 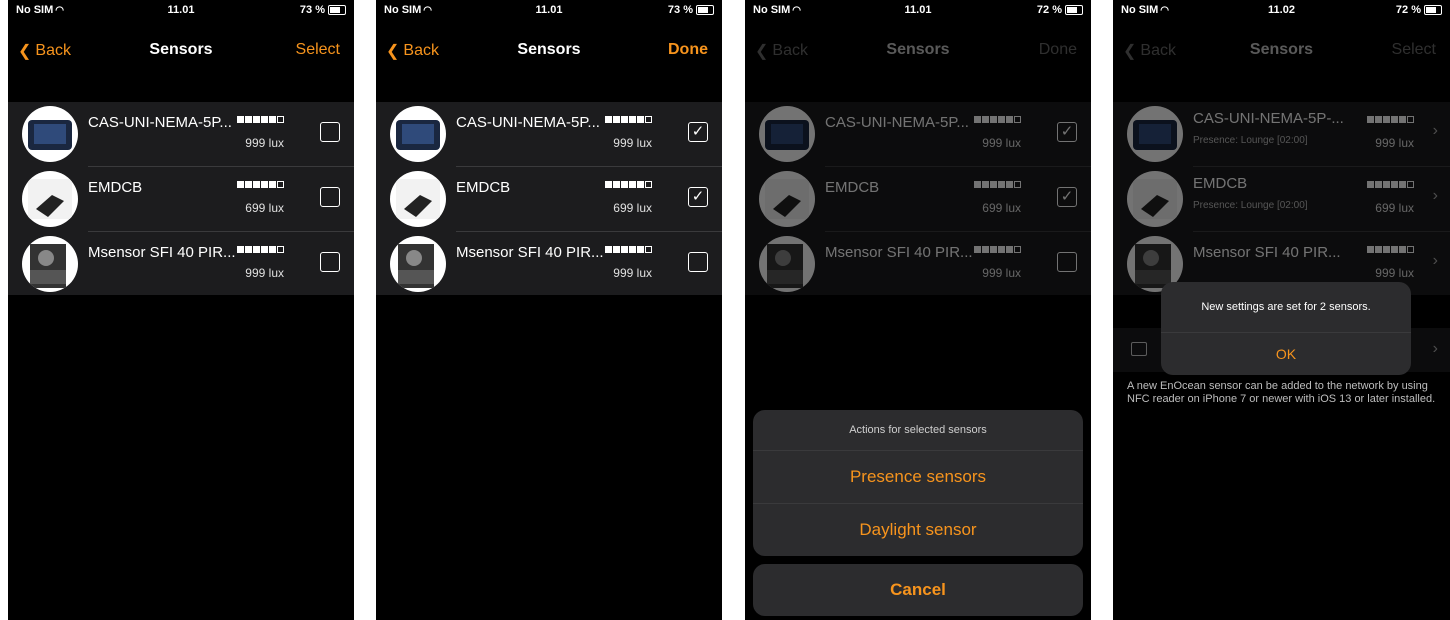 I want to click on sensor-row: EMDCB 699 lux ✓, so click(x=549, y=199).